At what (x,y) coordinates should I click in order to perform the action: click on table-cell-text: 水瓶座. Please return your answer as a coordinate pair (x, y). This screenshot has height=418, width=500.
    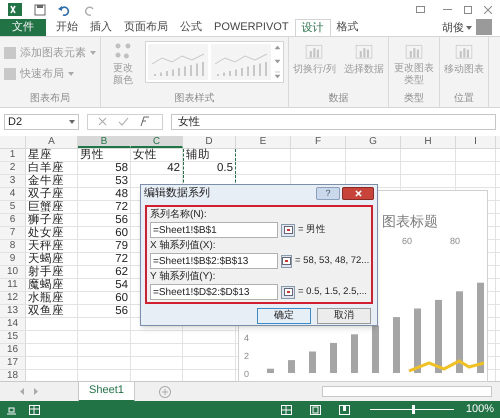
    Looking at the image, I should click on (46, 298).